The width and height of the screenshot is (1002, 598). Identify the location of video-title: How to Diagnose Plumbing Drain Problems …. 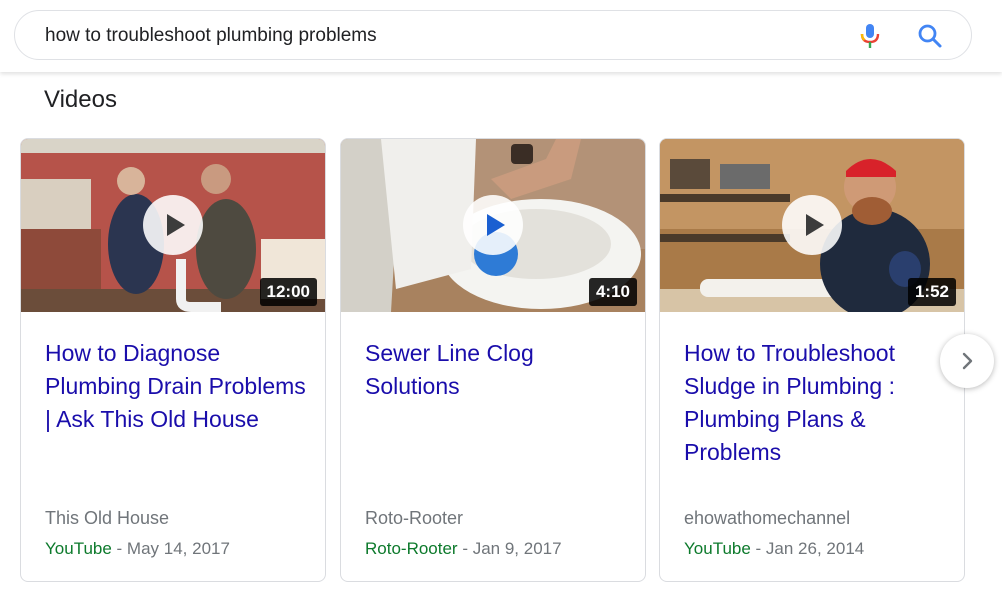
(176, 386).